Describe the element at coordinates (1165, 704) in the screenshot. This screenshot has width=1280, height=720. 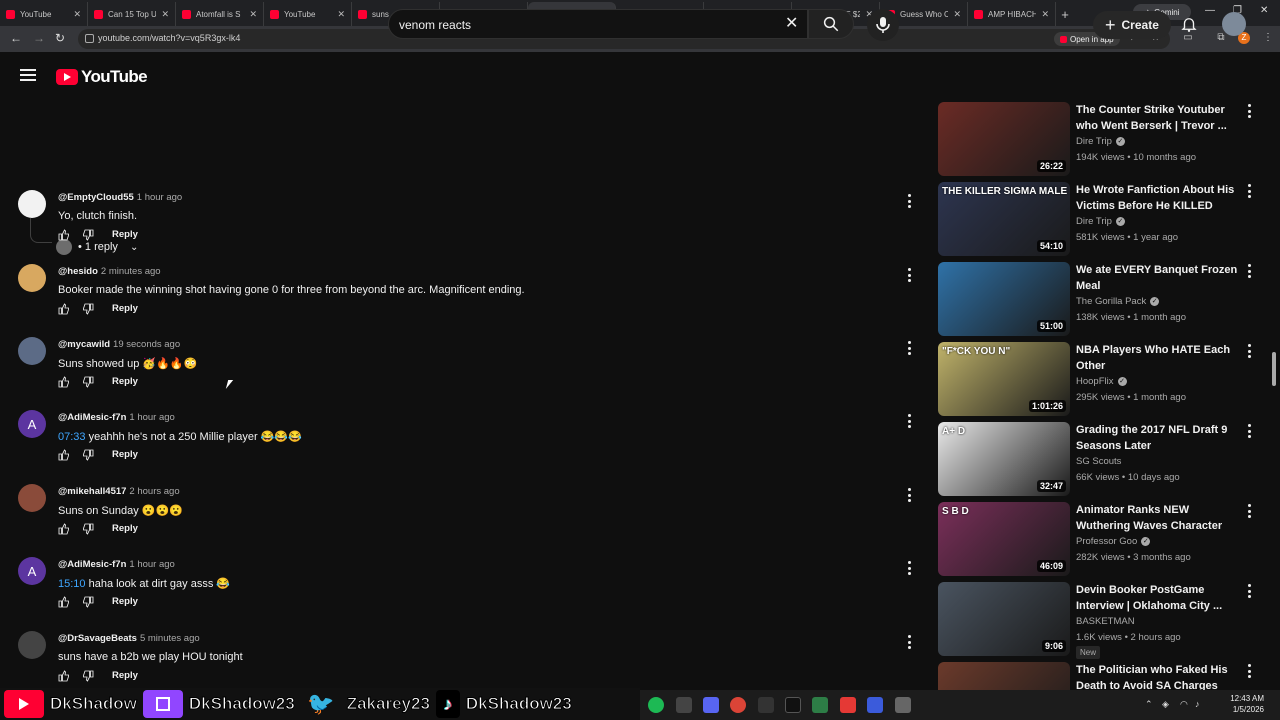
I see `tray-app-icon: ◈` at that location.